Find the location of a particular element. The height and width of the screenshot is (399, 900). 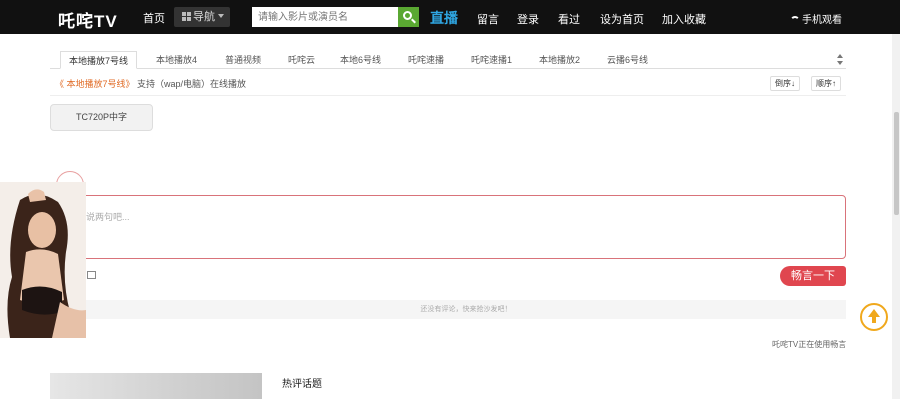

nav-login-link: 登录 is located at coordinates (528, 19).